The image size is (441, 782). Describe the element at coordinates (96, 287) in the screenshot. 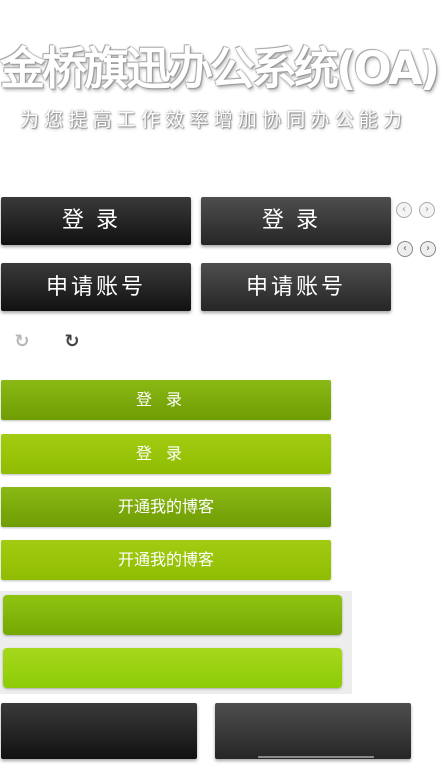

I see `apply-account-button-dark: 申请账号` at that location.